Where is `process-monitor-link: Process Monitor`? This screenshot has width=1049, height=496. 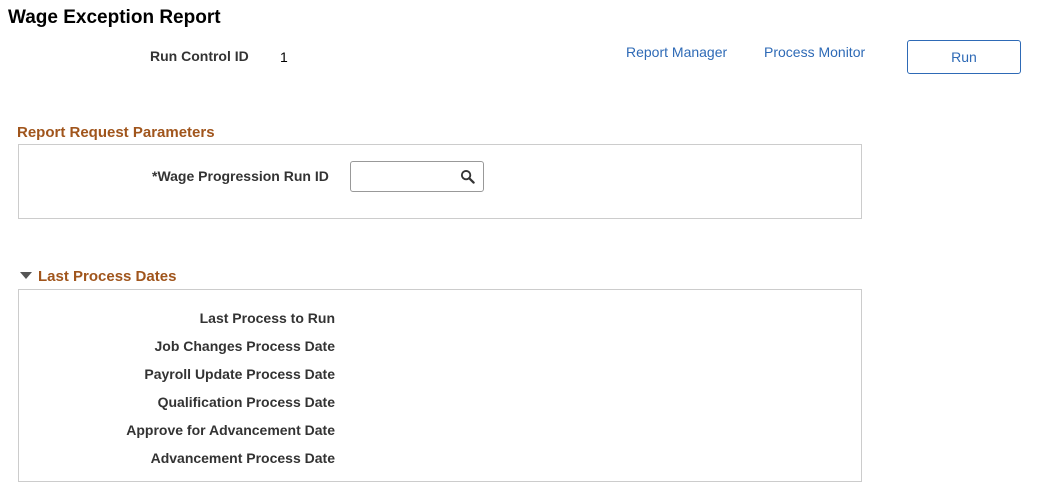
process-monitor-link: Process Monitor is located at coordinates (814, 52).